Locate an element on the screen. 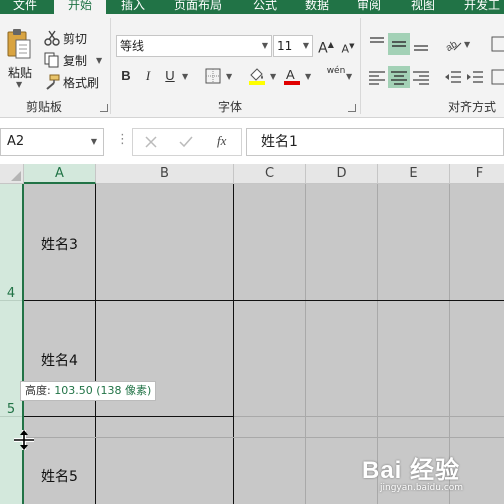 The image size is (504, 504). row-height-tooltip: 高度: 103.50 (138 像素) is located at coordinates (88, 391).